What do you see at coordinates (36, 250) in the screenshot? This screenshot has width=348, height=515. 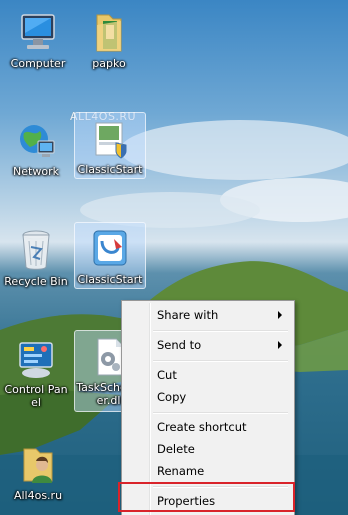 I see `recycle-bin-icon` at bounding box center [36, 250].